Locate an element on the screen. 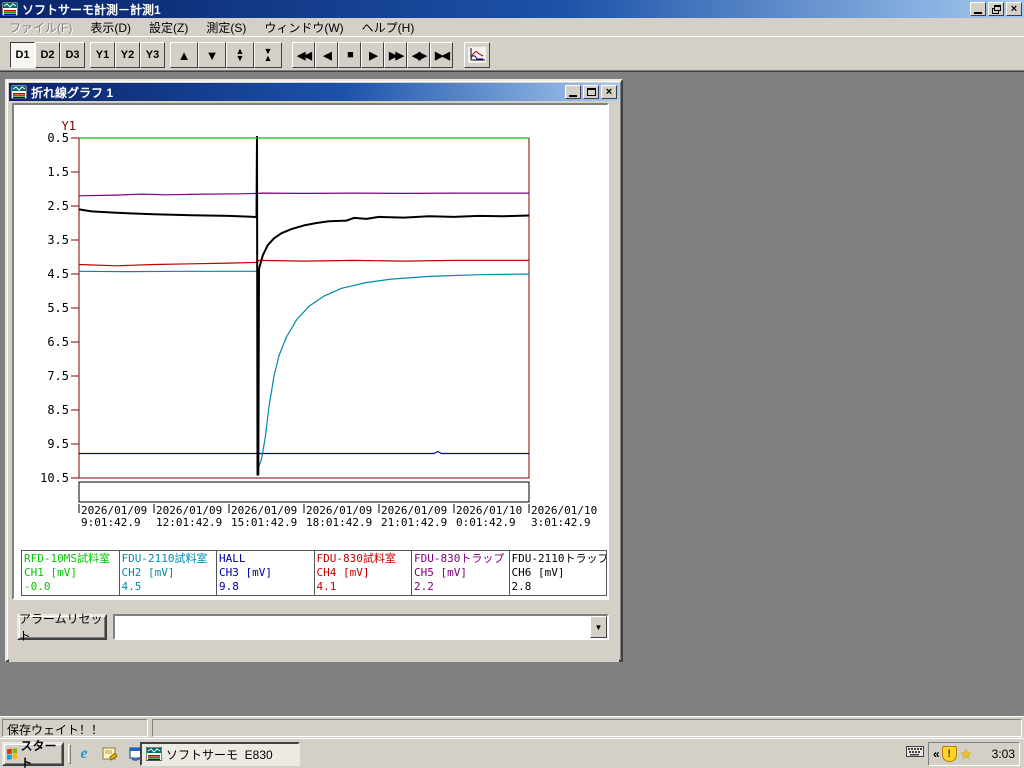  toolbar-stop-button: ■ is located at coordinates (349, 55).